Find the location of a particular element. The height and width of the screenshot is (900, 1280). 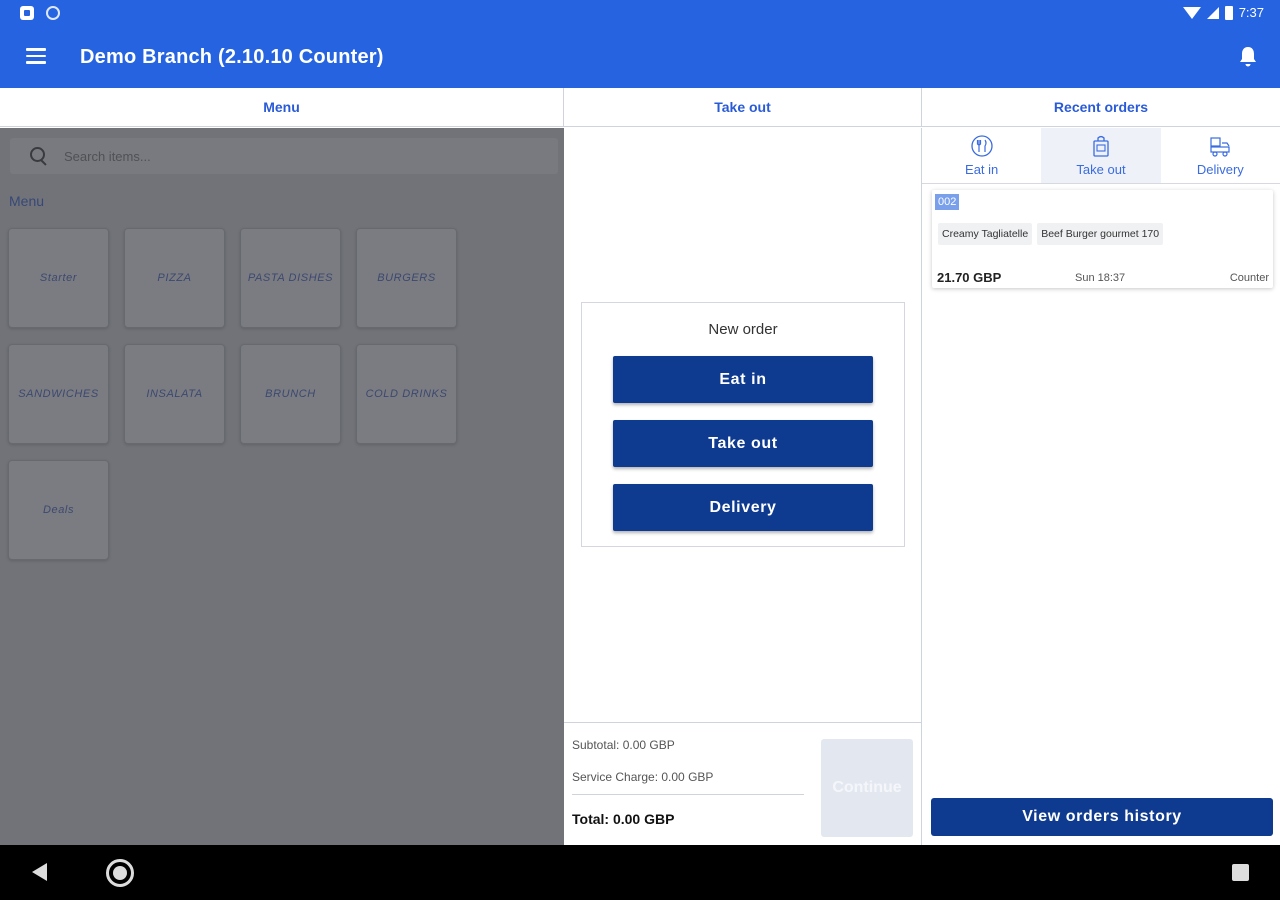

hamburger-icon is located at coordinates (36, 56).